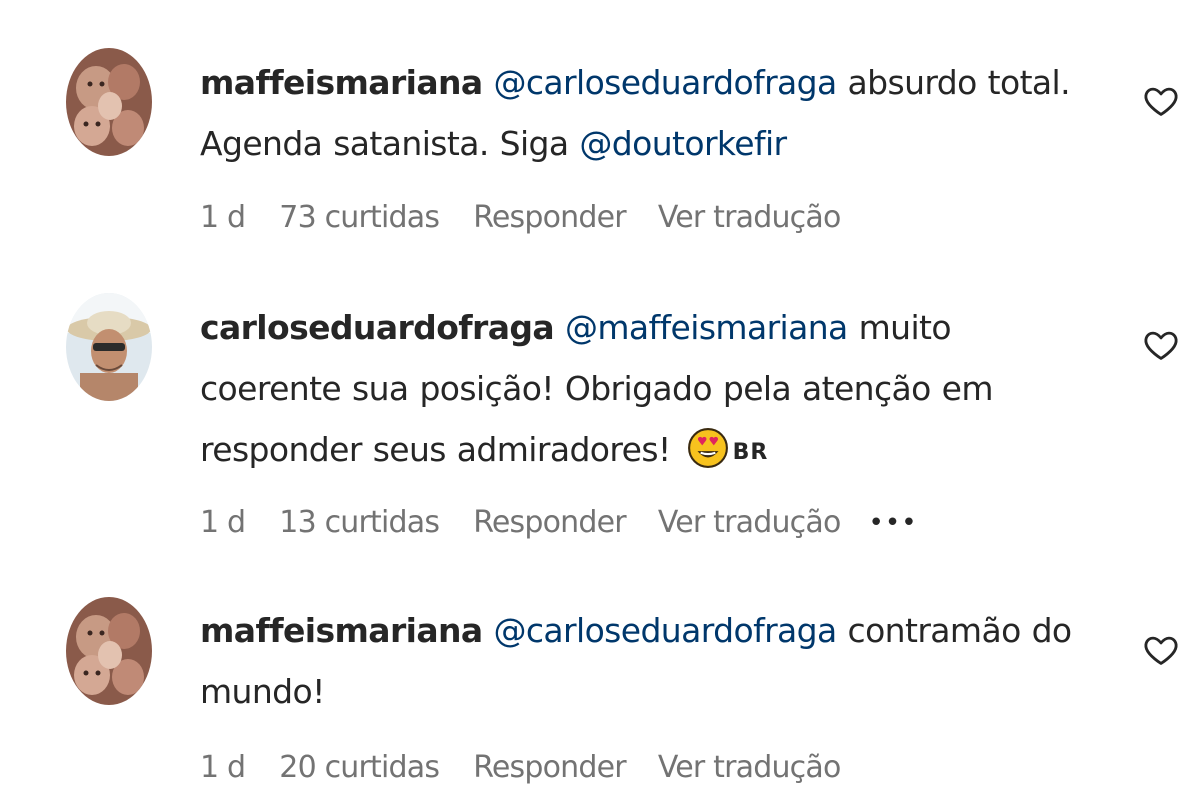  Describe the element at coordinates (359, 217) in the screenshot. I see `likes-count: 73 curtidas` at that location.